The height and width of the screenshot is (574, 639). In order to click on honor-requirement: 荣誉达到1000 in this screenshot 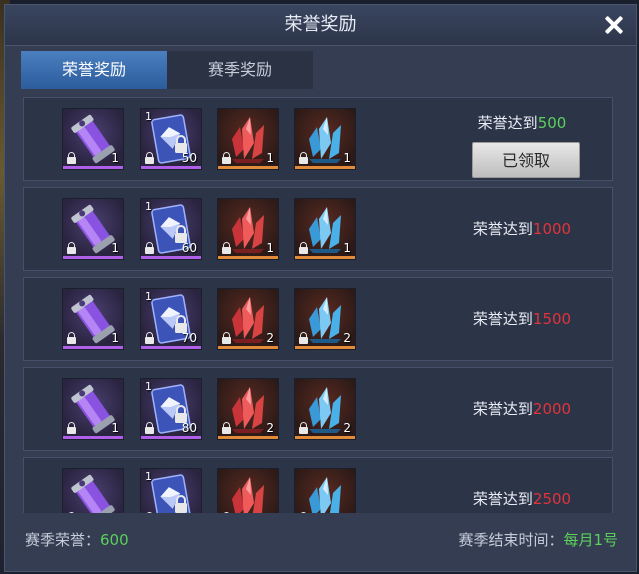, I will do `click(522, 228)`.